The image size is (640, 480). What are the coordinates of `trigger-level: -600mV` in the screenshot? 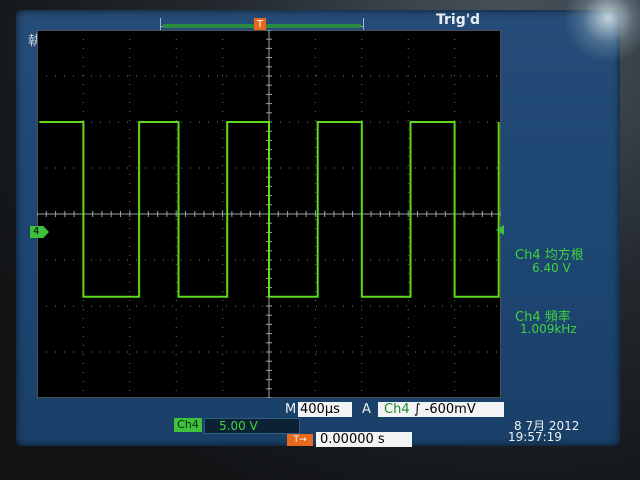 It's located at (450, 409).